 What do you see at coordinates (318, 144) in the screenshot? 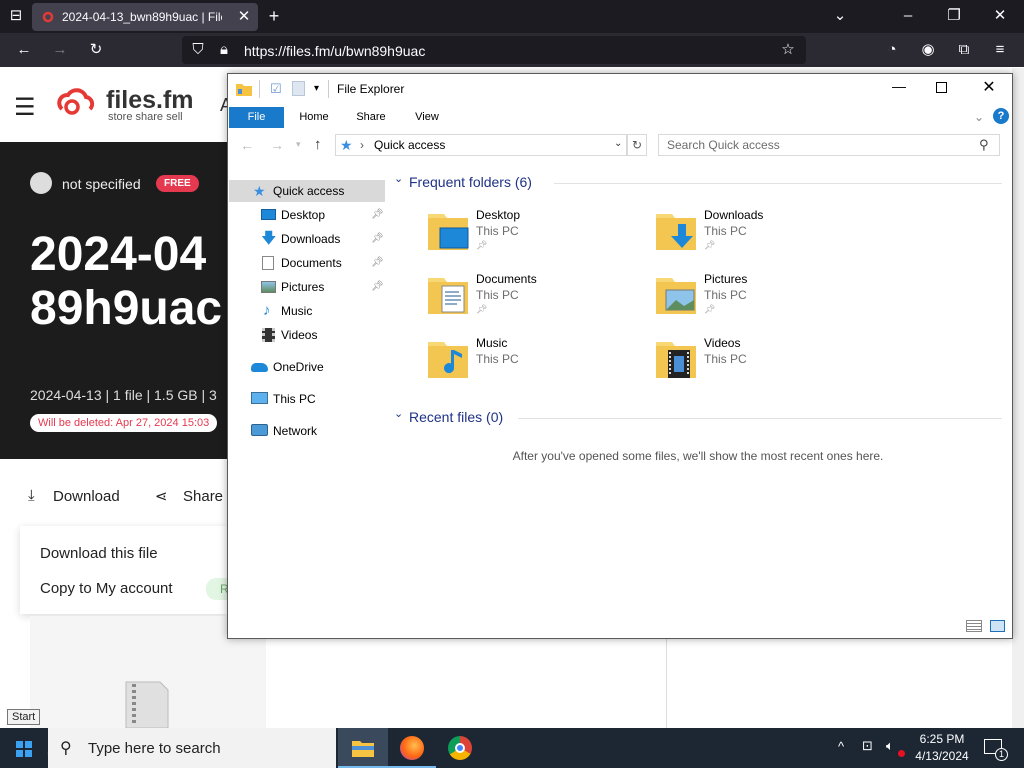
I see `up-arrow-icon: ↑` at bounding box center [318, 144].